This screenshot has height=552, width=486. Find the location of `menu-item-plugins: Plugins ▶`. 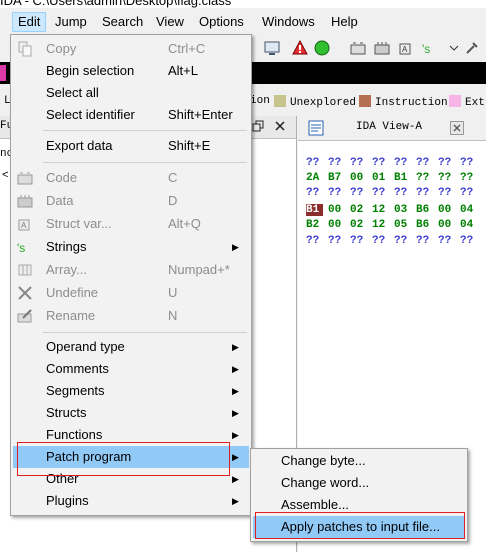

menu-item-plugins: Plugins ▶ is located at coordinates (131, 501).